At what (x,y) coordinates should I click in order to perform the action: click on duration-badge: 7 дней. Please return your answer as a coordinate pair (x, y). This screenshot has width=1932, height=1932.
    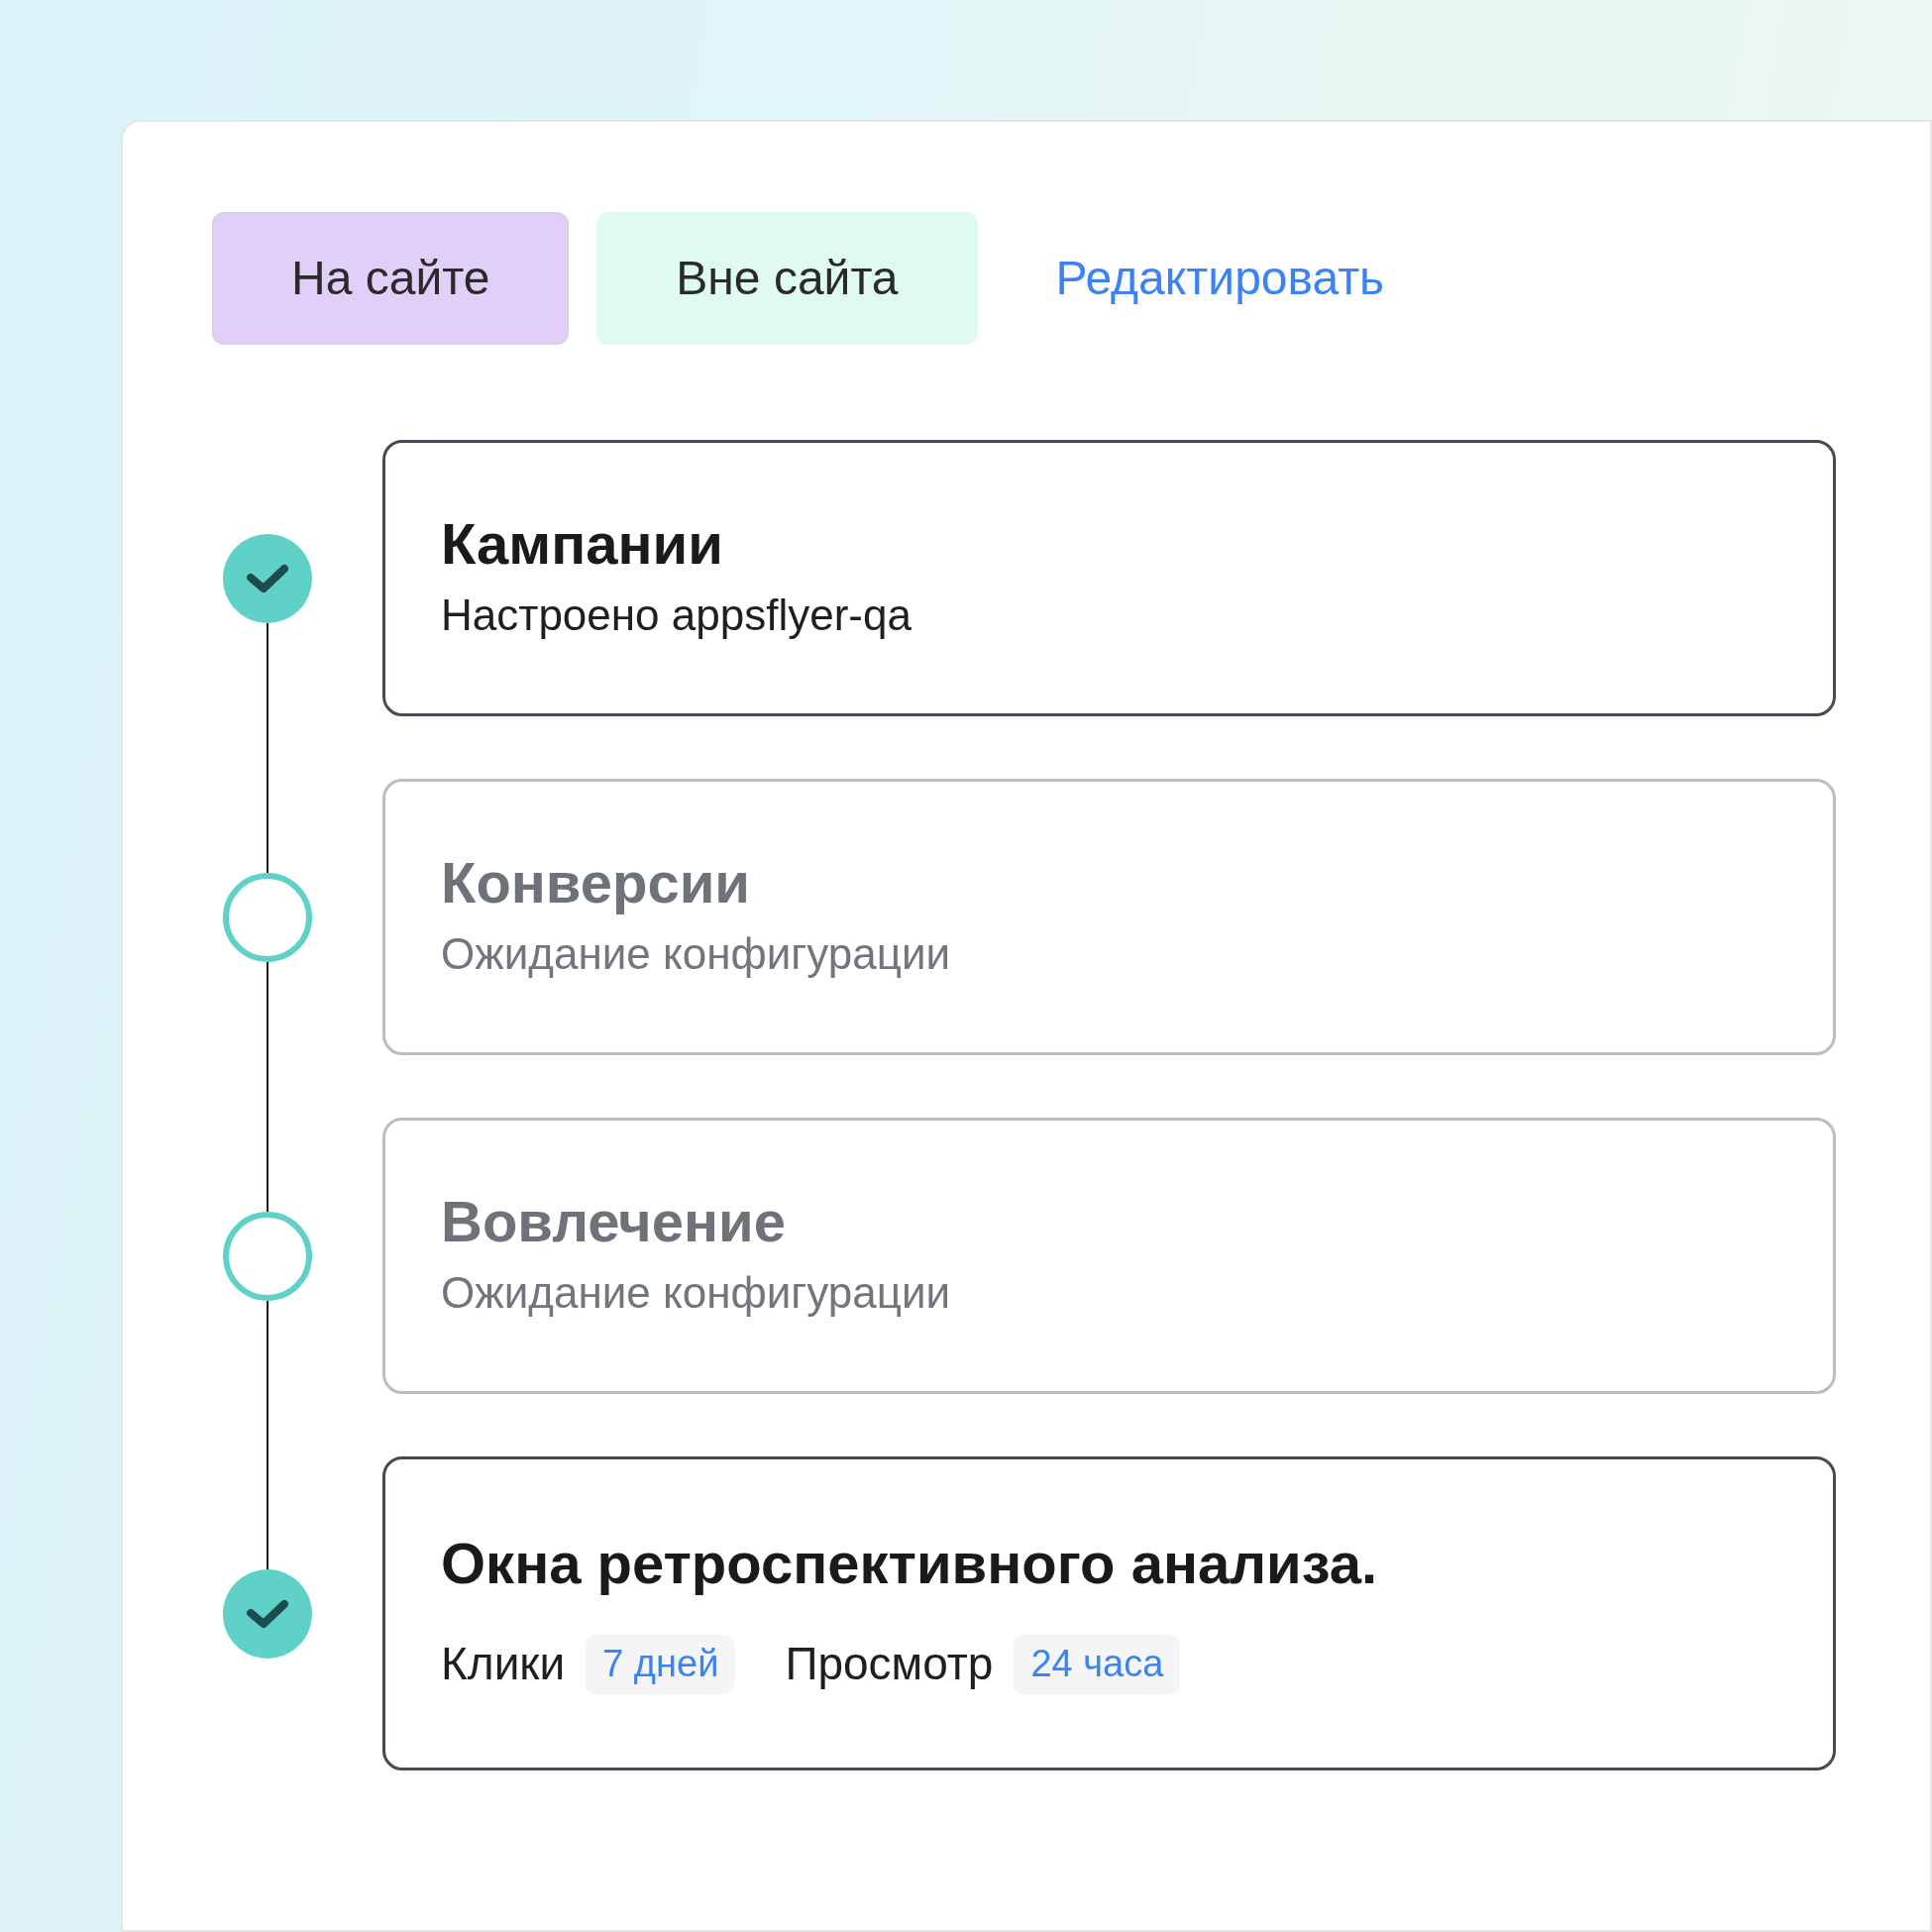
    Looking at the image, I should click on (661, 1664).